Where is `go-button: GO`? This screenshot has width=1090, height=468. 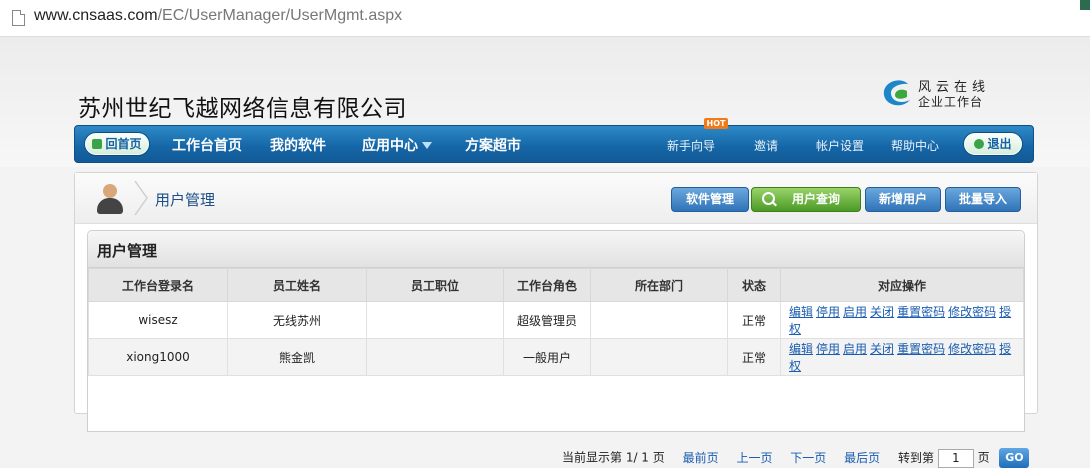
go-button: GO is located at coordinates (1014, 458).